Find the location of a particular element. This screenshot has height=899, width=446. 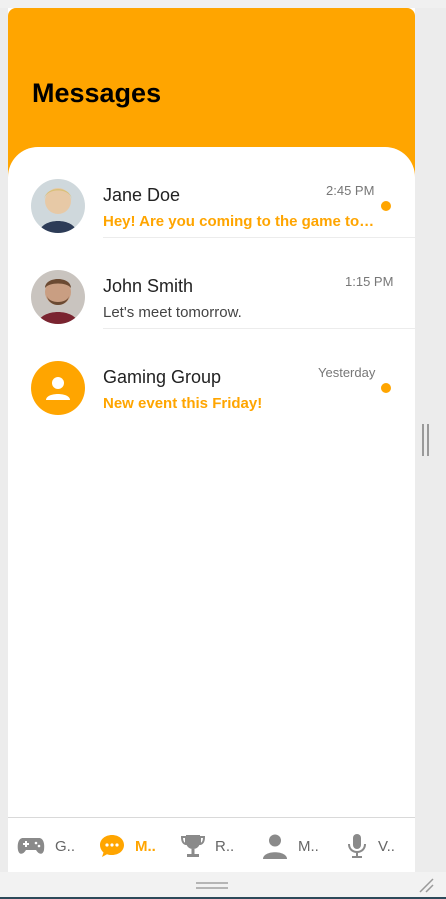

person-icon is located at coordinates (275, 846).